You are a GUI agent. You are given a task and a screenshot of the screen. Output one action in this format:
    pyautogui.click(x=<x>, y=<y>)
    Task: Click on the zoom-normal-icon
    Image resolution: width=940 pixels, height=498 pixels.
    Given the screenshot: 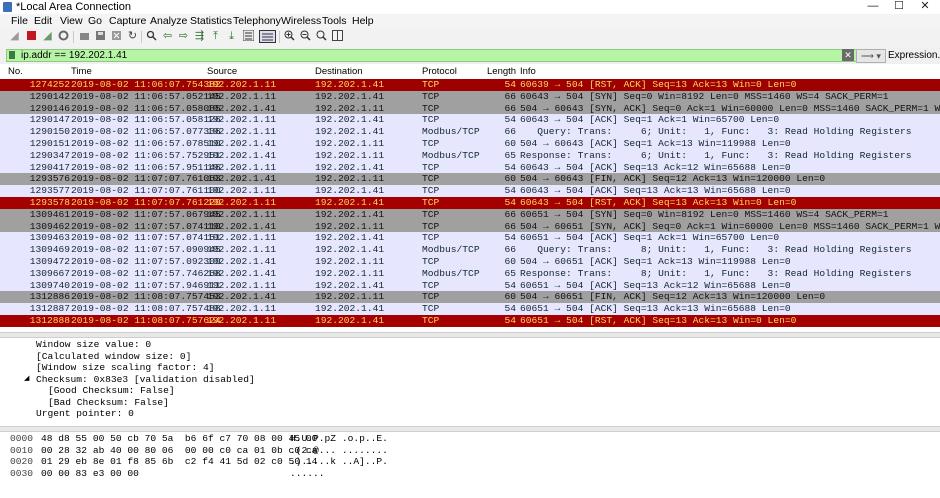 What is the action you would take?
    pyautogui.click(x=321, y=36)
    